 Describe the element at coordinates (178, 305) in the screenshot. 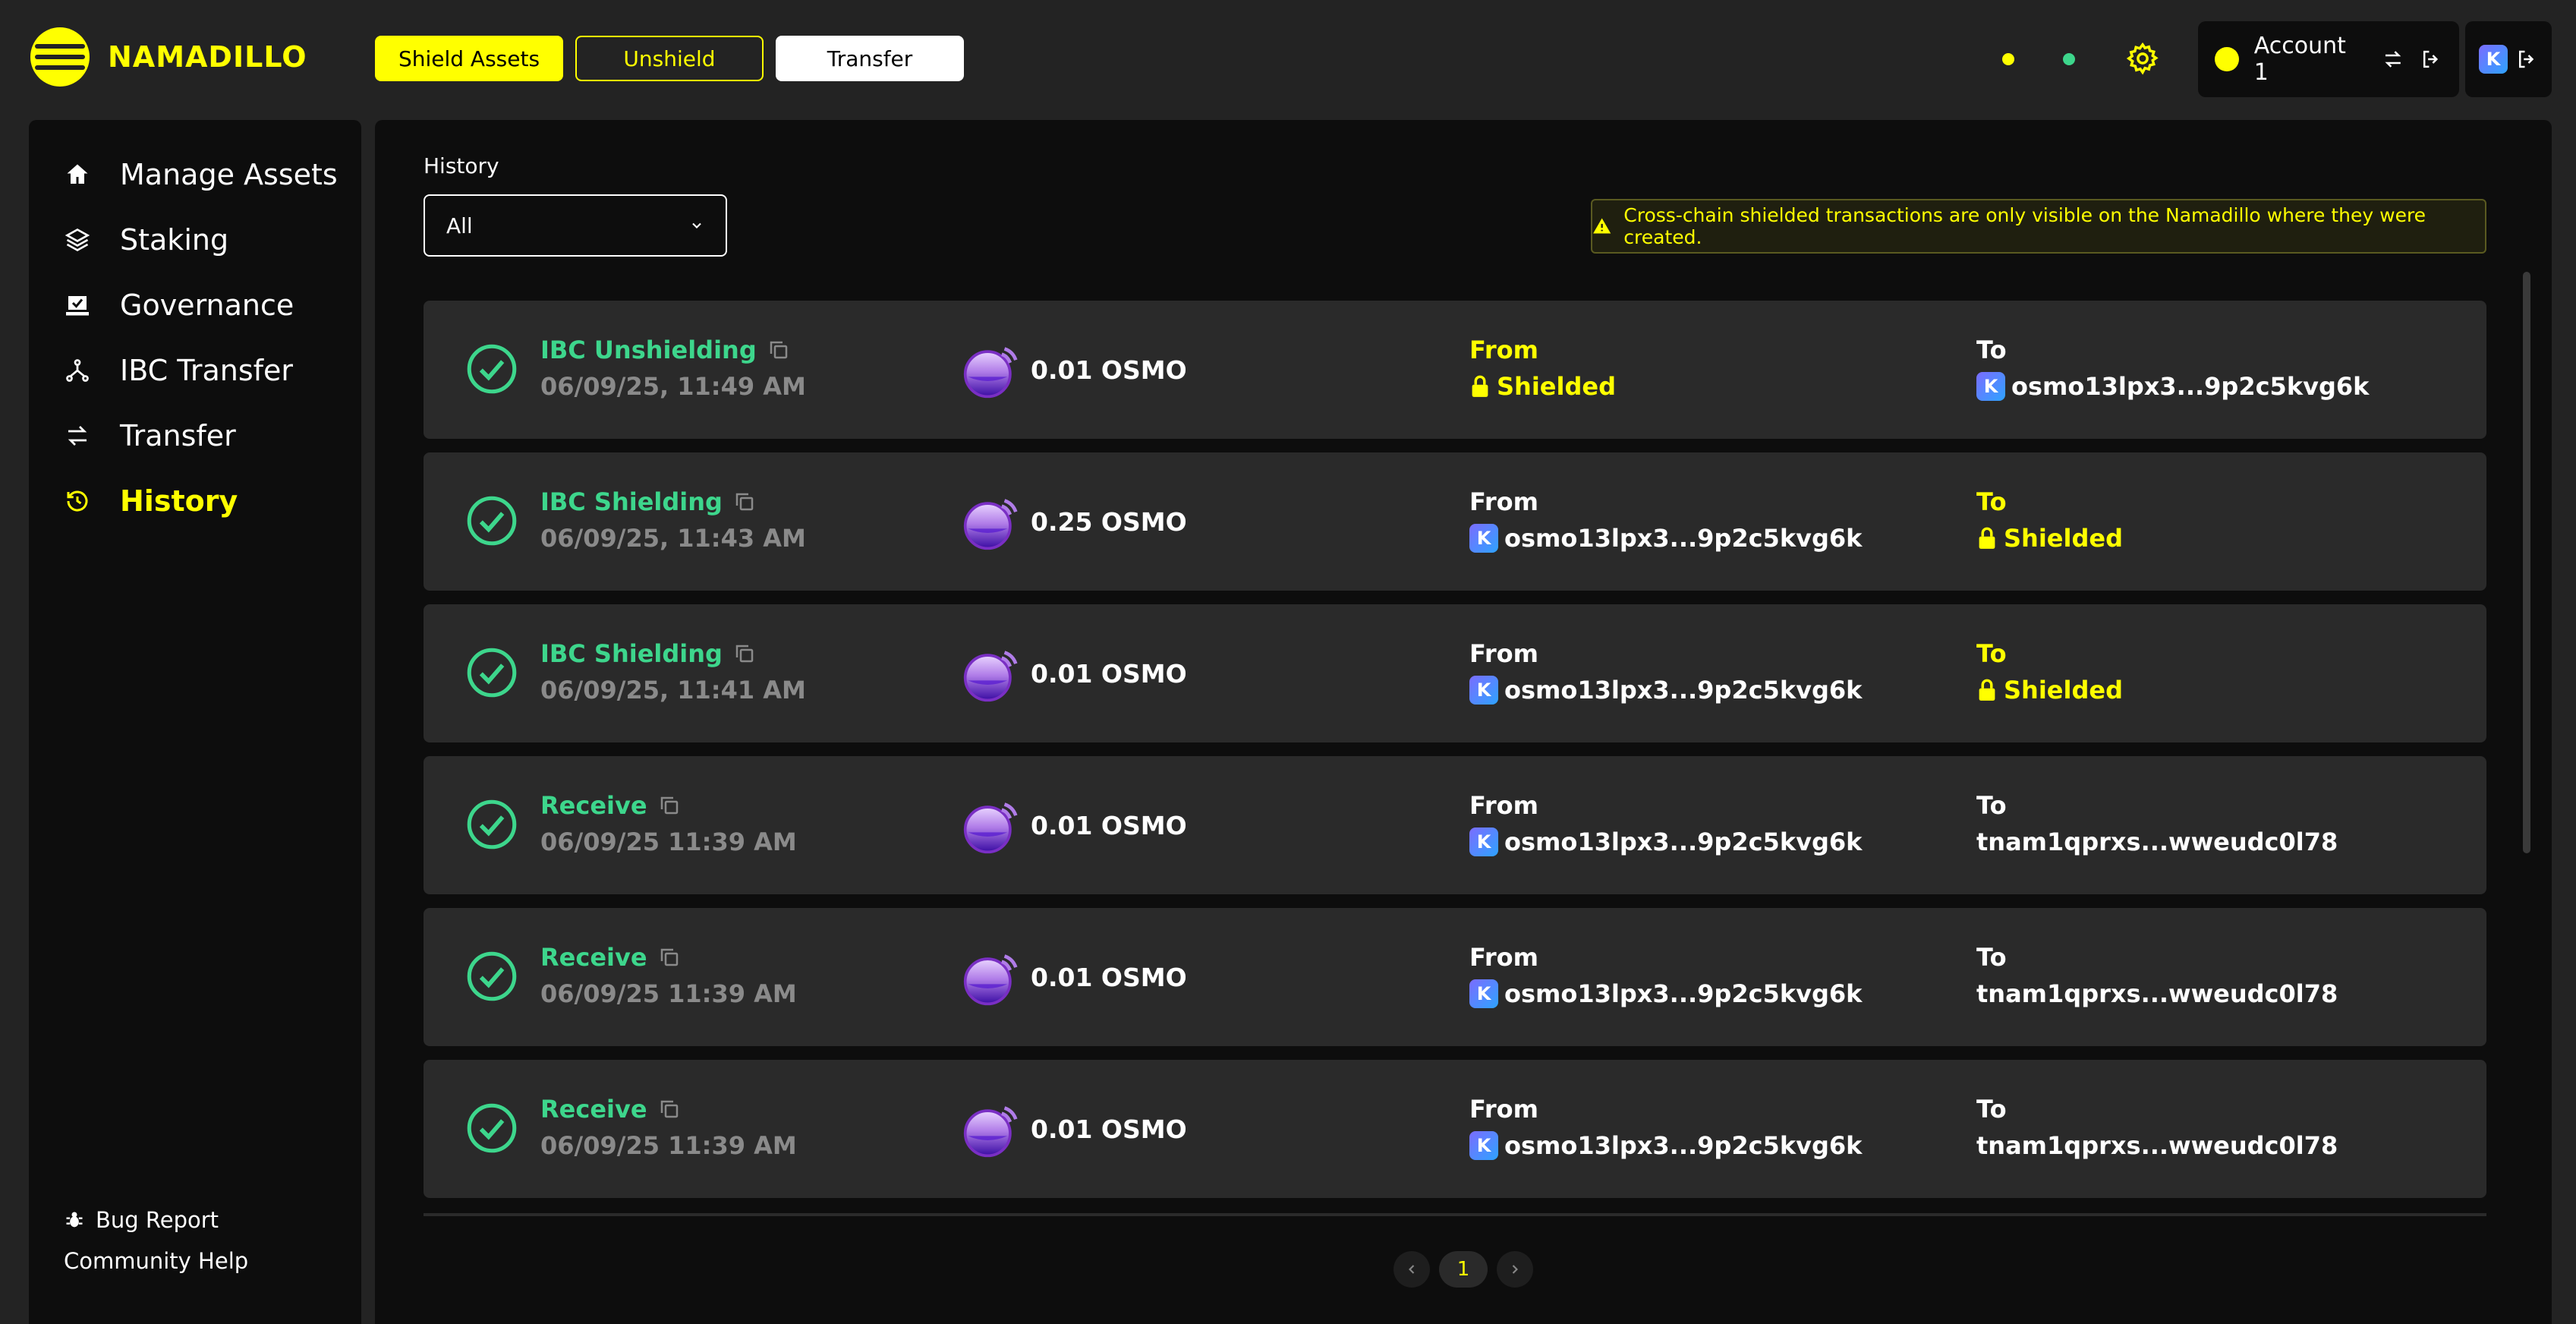

I see `sidebar-item-governance: Governance` at that location.